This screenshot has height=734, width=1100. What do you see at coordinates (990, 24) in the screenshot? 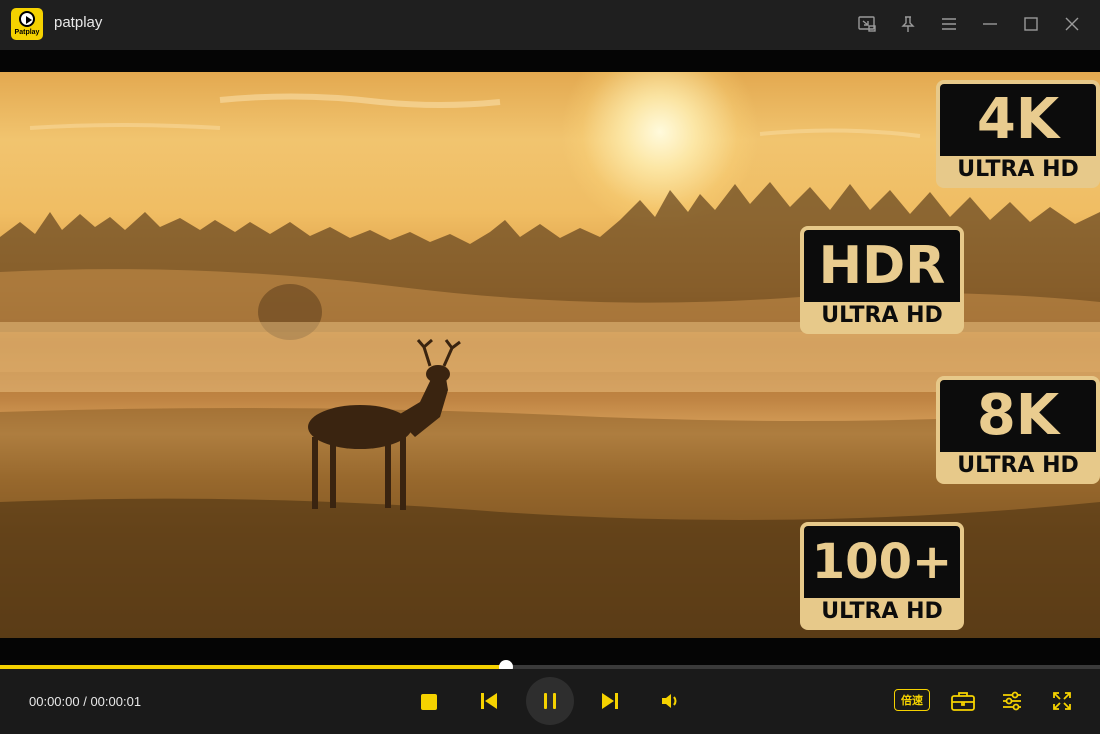
I see `minimize-icon` at bounding box center [990, 24].